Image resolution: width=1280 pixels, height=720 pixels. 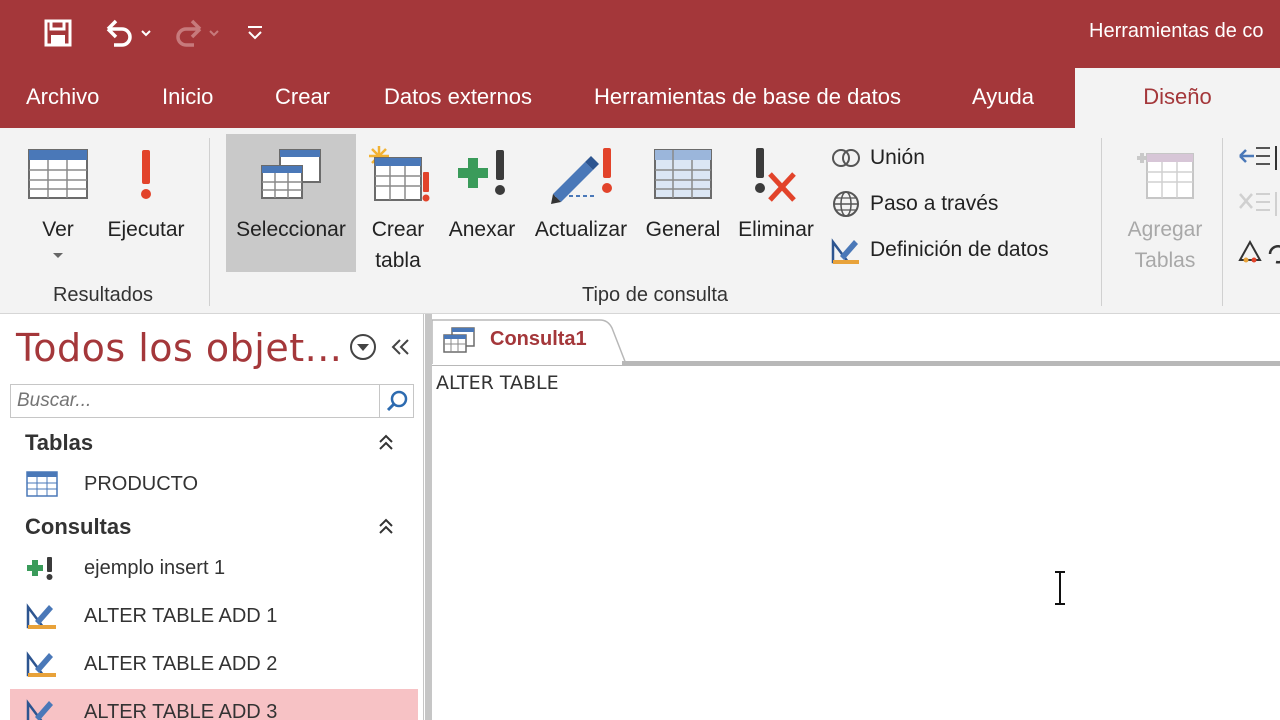 I want to click on general-button: General, so click(x=683, y=189).